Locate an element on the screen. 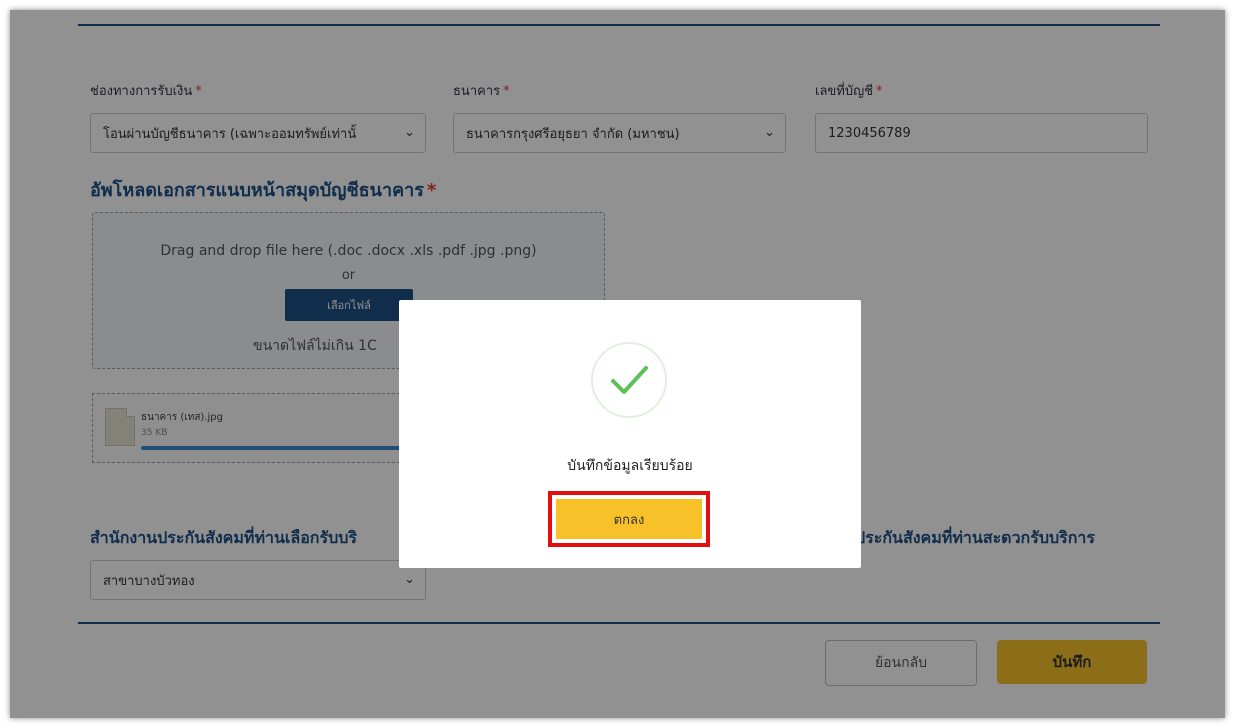 This screenshot has height=728, width=1235. check-icon is located at coordinates (629, 380).